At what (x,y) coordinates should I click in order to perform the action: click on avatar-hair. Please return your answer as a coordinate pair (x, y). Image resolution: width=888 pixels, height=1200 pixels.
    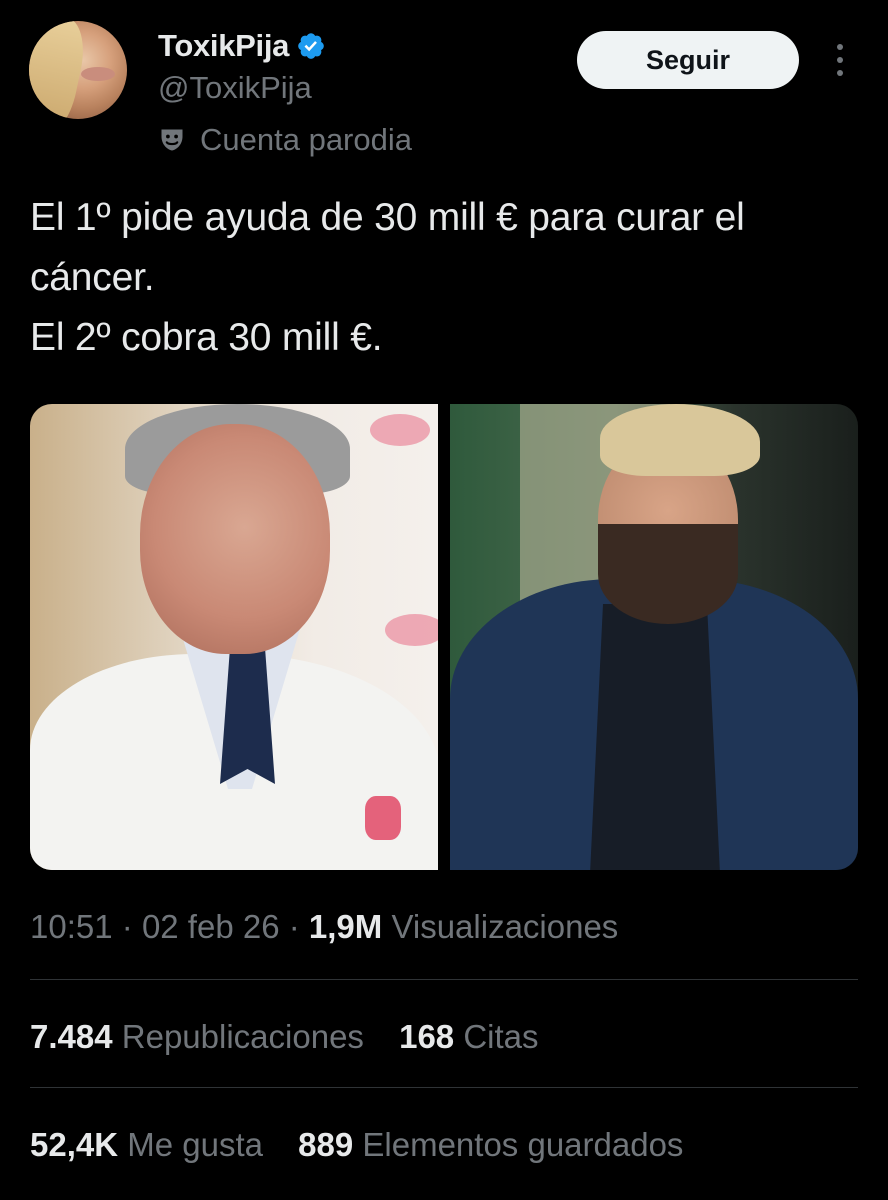
    Looking at the image, I should click on (60, 70).